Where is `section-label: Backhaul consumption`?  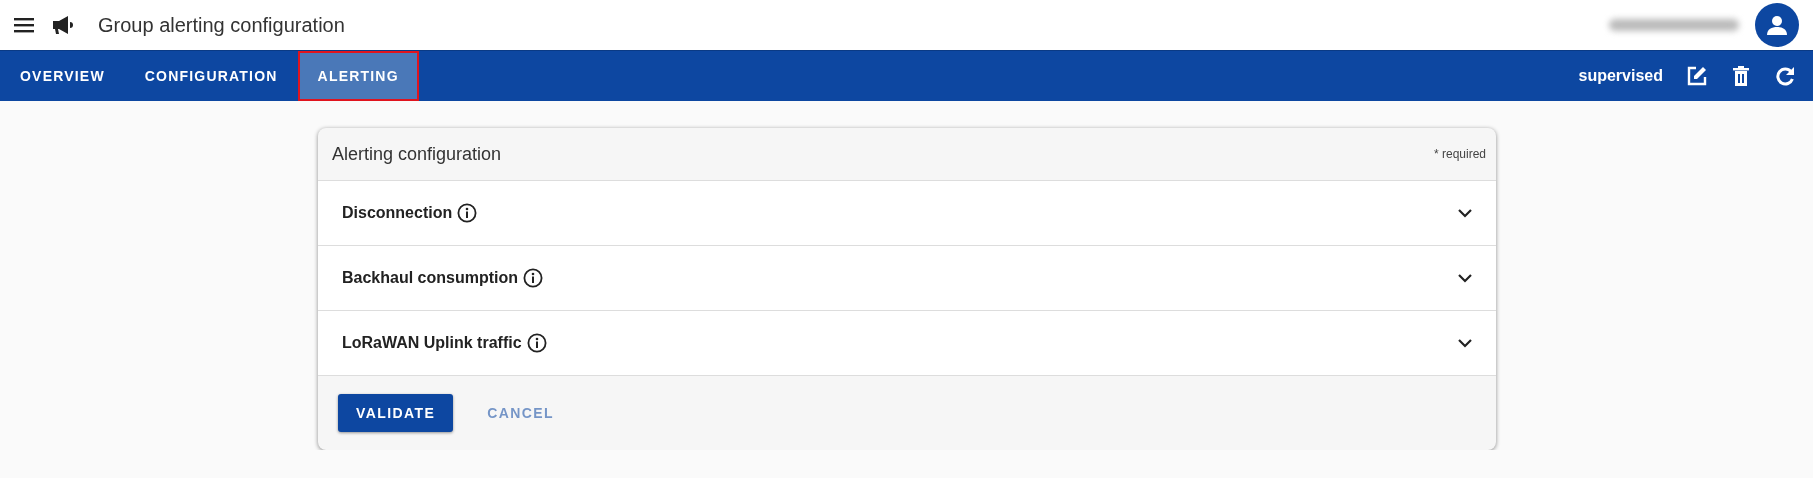 section-label: Backhaul consumption is located at coordinates (430, 278).